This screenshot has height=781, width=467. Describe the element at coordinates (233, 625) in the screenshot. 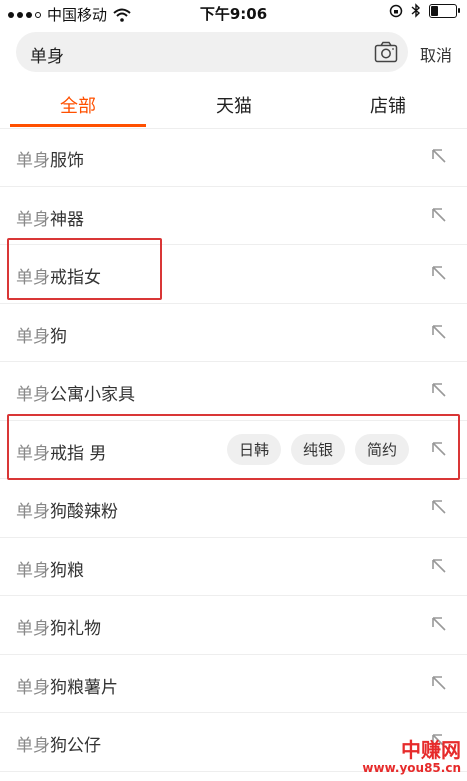

I see `suggestion-item: 单身狗礼物` at that location.